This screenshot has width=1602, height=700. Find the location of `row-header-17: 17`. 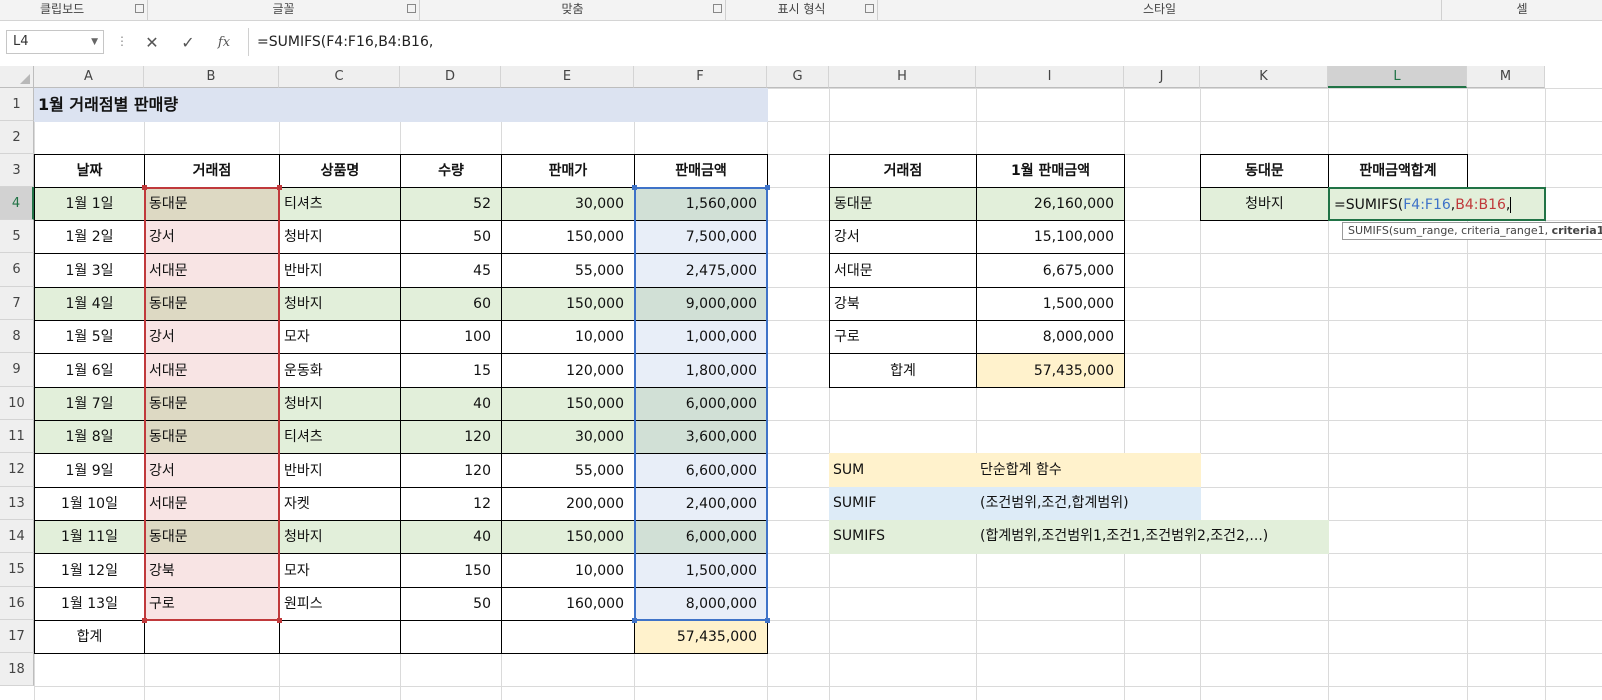

row-header-17: 17 is located at coordinates (17, 636).